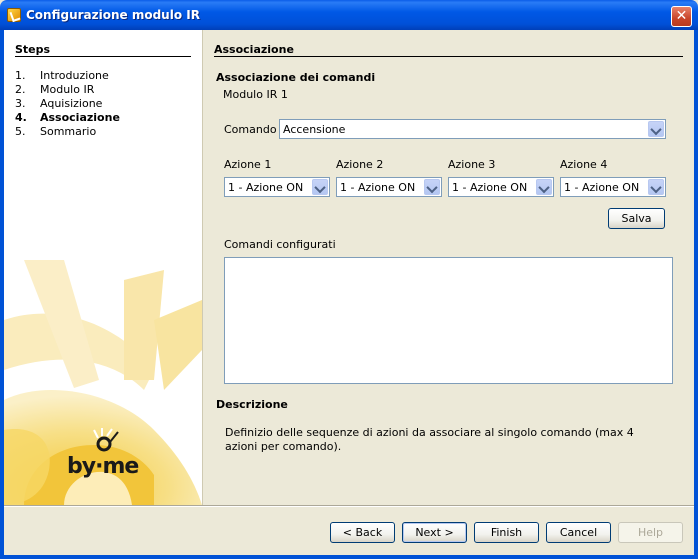  Describe the element at coordinates (14, 15) in the screenshot. I see `app-icon` at that location.